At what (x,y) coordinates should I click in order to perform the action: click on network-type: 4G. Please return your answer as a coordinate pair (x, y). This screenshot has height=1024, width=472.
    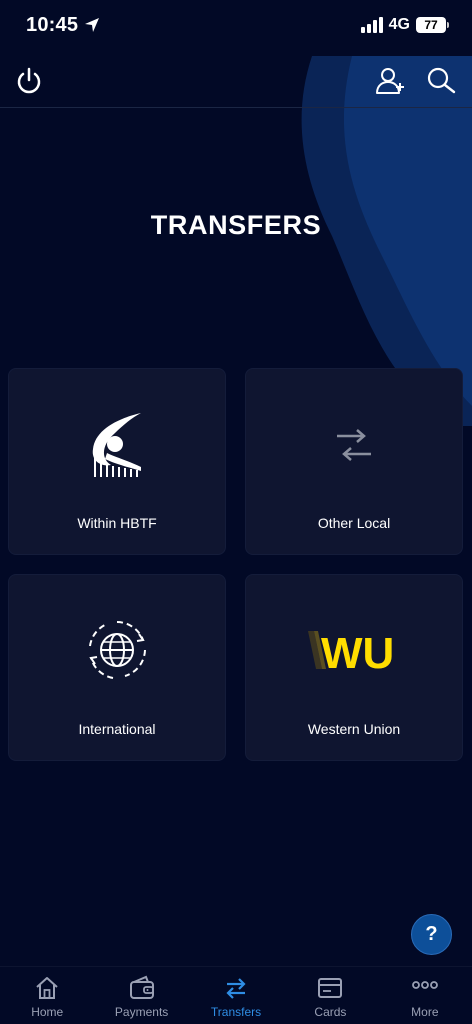
    Looking at the image, I should click on (399, 24).